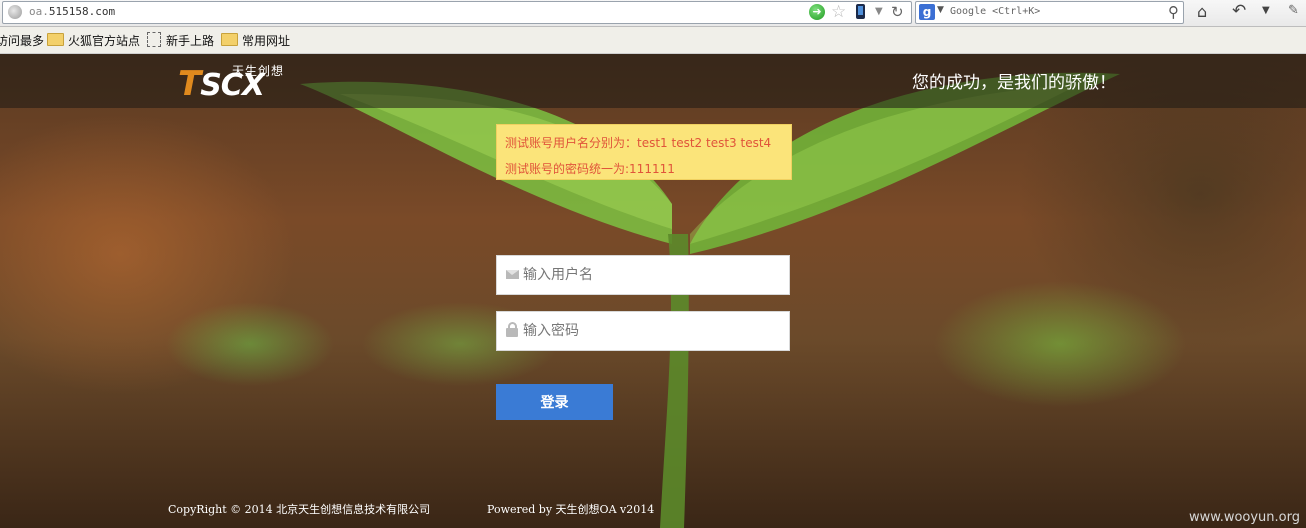 The image size is (1306, 528). What do you see at coordinates (104, 41) in the screenshot?
I see `bookmark-label: 火狐官方站点` at bounding box center [104, 41].